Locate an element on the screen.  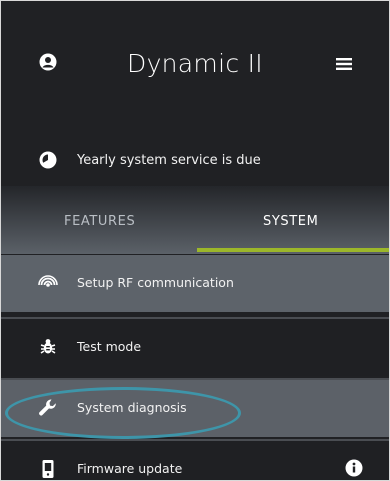
menu-item-label: Test mode is located at coordinates (109, 346).